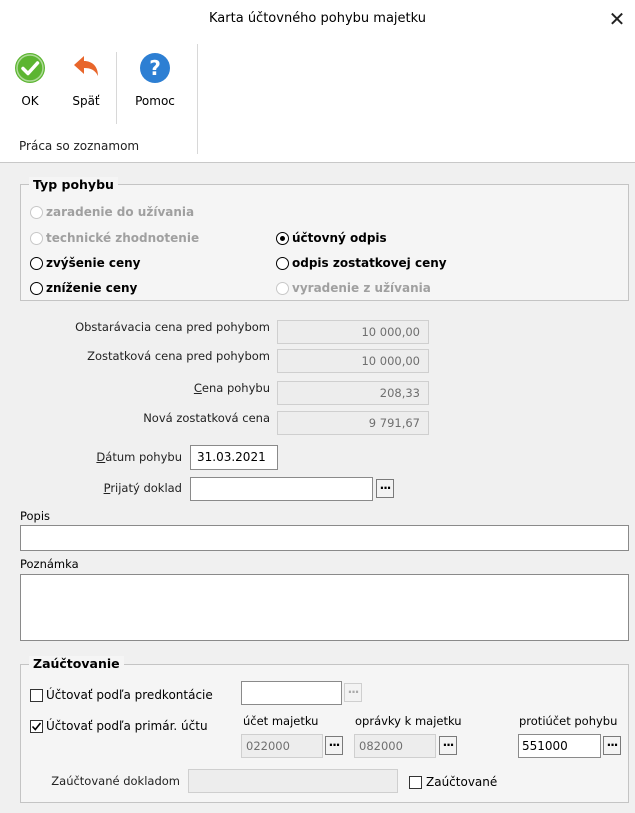 This screenshot has height=813, width=635. What do you see at coordinates (568, 721) in the screenshot?
I see `protiucet-label: protiúčet pohybu` at bounding box center [568, 721].